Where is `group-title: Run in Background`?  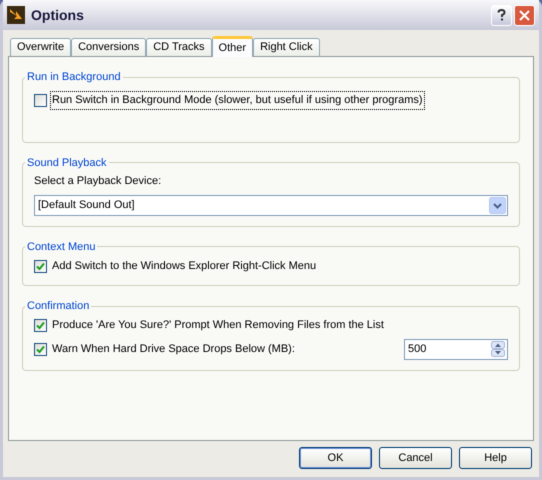 group-title: Run in Background is located at coordinates (74, 77).